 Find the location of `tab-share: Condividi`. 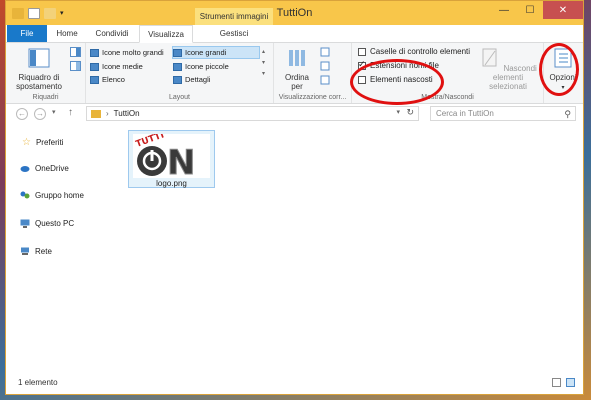

tab-share: Condividi is located at coordinates (112, 33).